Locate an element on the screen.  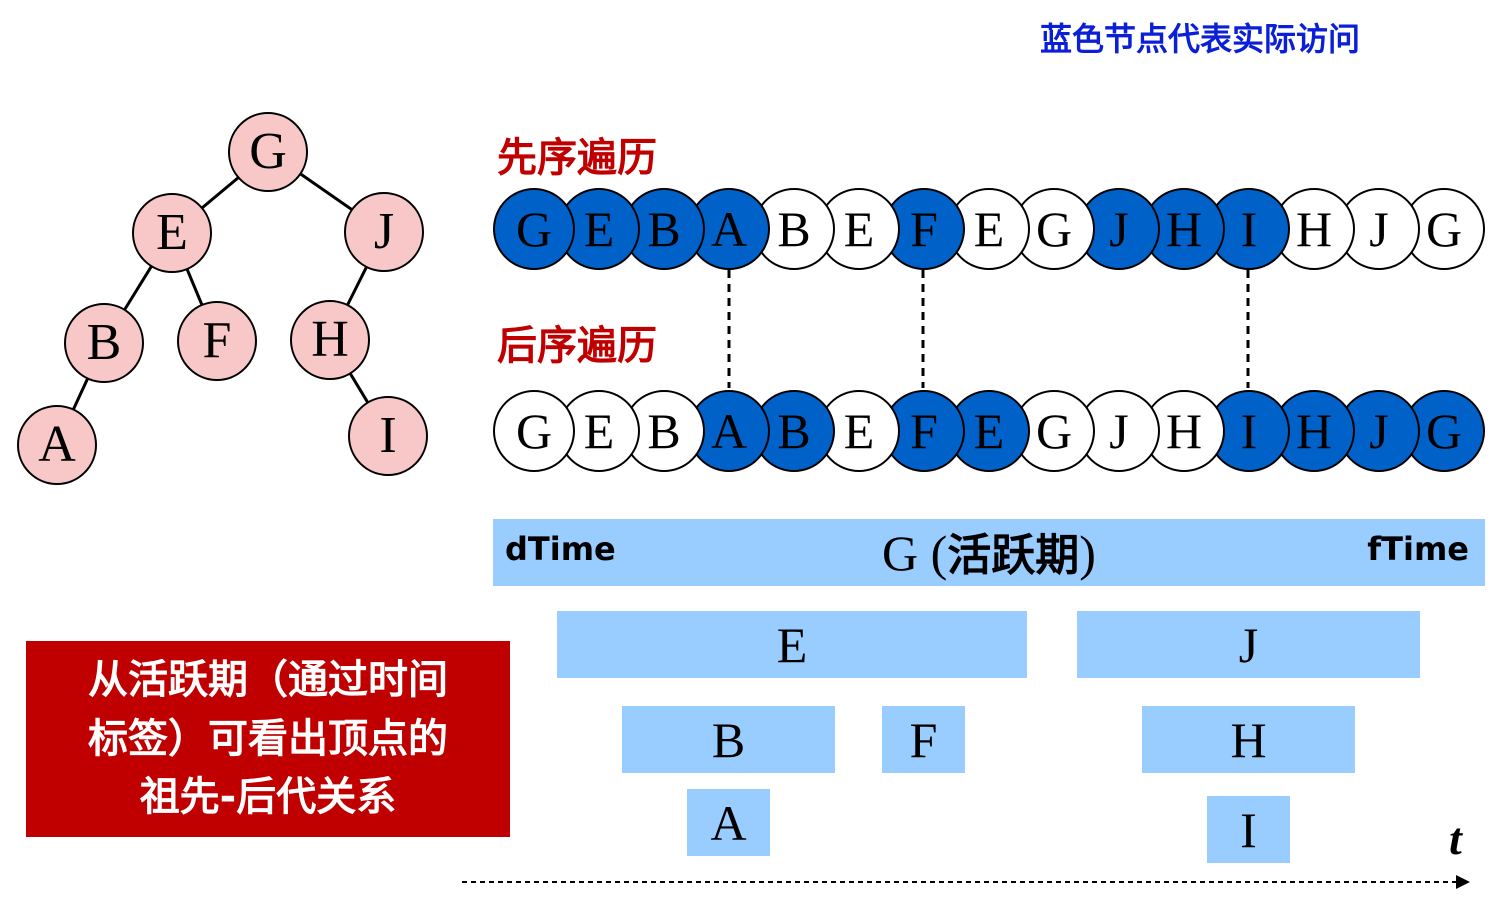
active-period-e: E is located at coordinates (792, 644).